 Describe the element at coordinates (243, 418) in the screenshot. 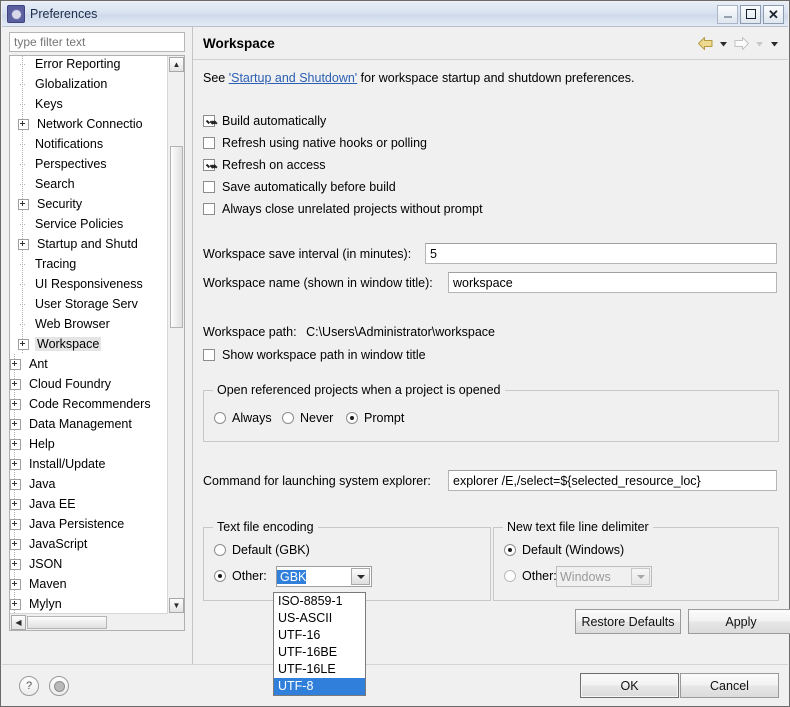

I see `radio-always: Always` at that location.